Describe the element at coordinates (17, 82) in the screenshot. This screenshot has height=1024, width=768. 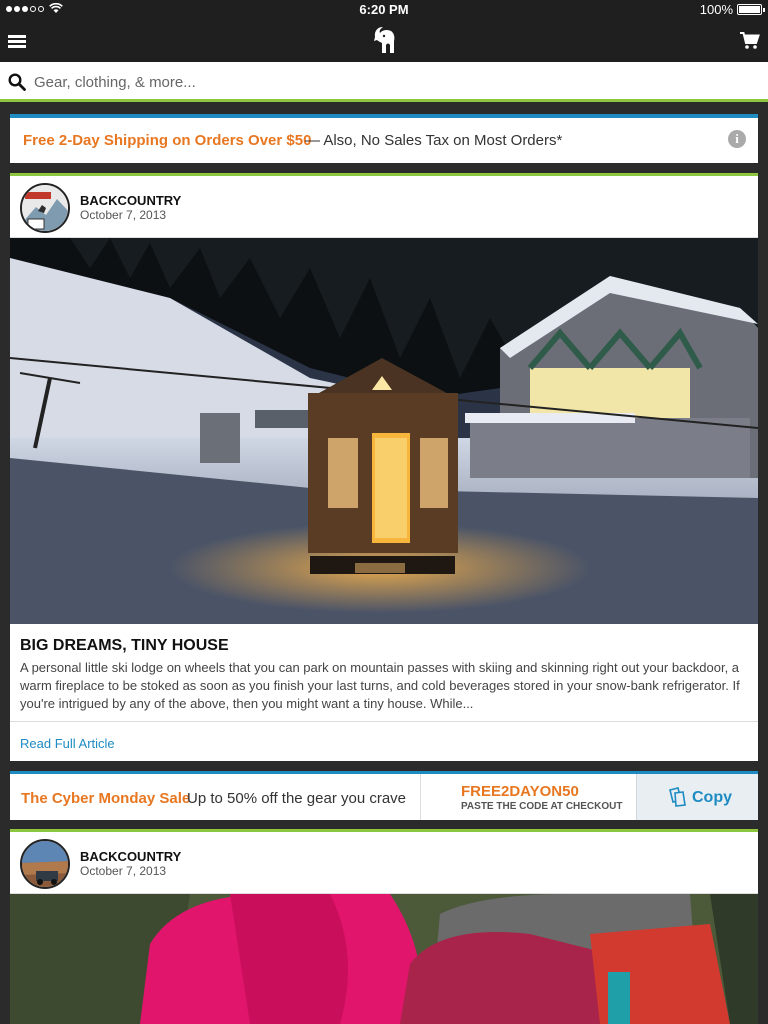
I see `search-icon` at that location.